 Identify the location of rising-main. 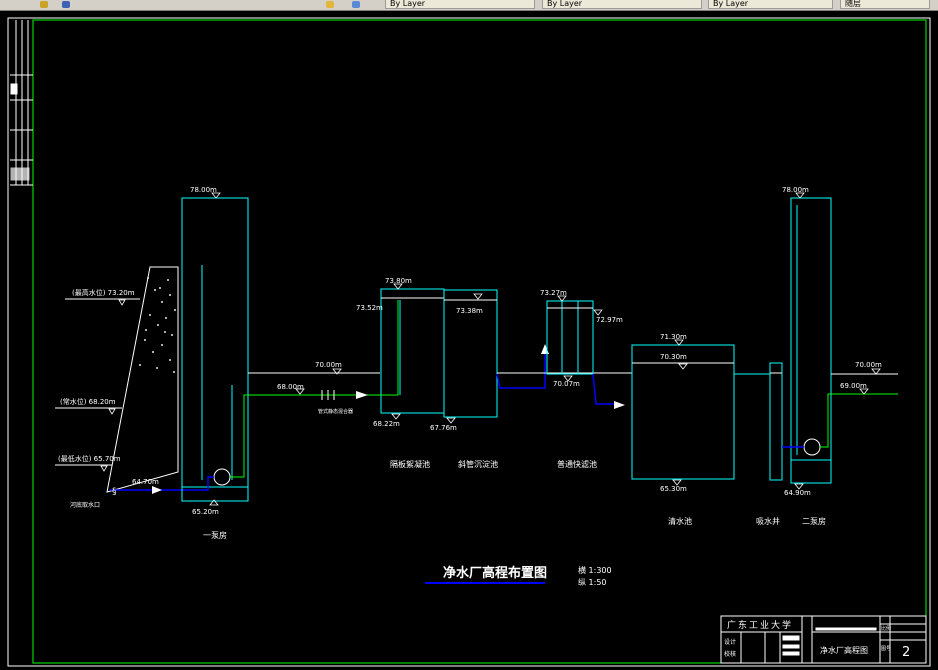
(300, 436).